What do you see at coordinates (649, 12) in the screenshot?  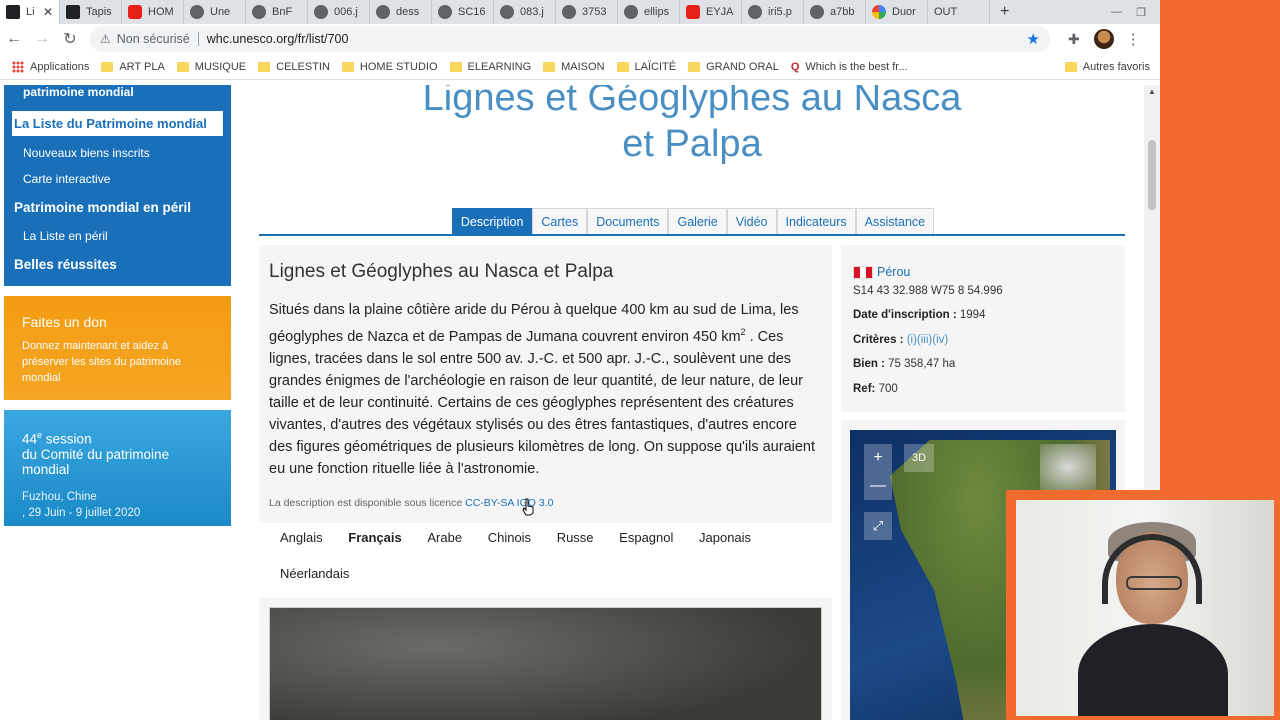 I see `browser-tab: ellips` at bounding box center [649, 12].